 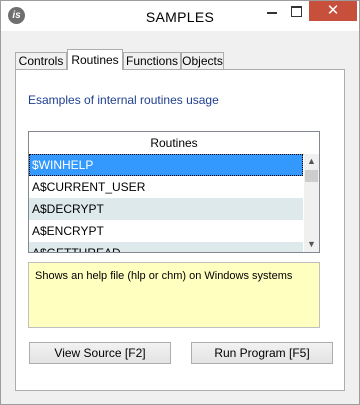 What do you see at coordinates (333, 11) in the screenshot?
I see `close-button: ✕` at bounding box center [333, 11].